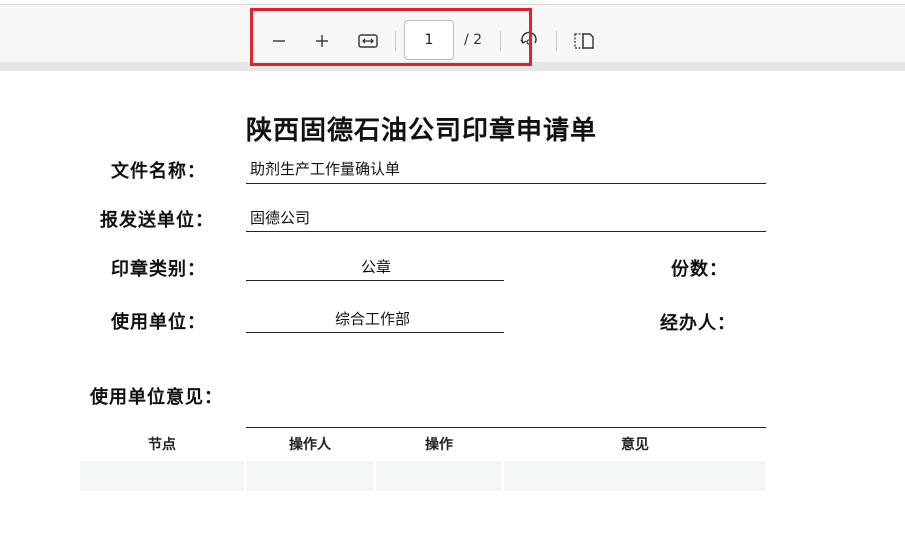 The image size is (905, 537). I want to click on submit-unit-underline, so click(506, 231).